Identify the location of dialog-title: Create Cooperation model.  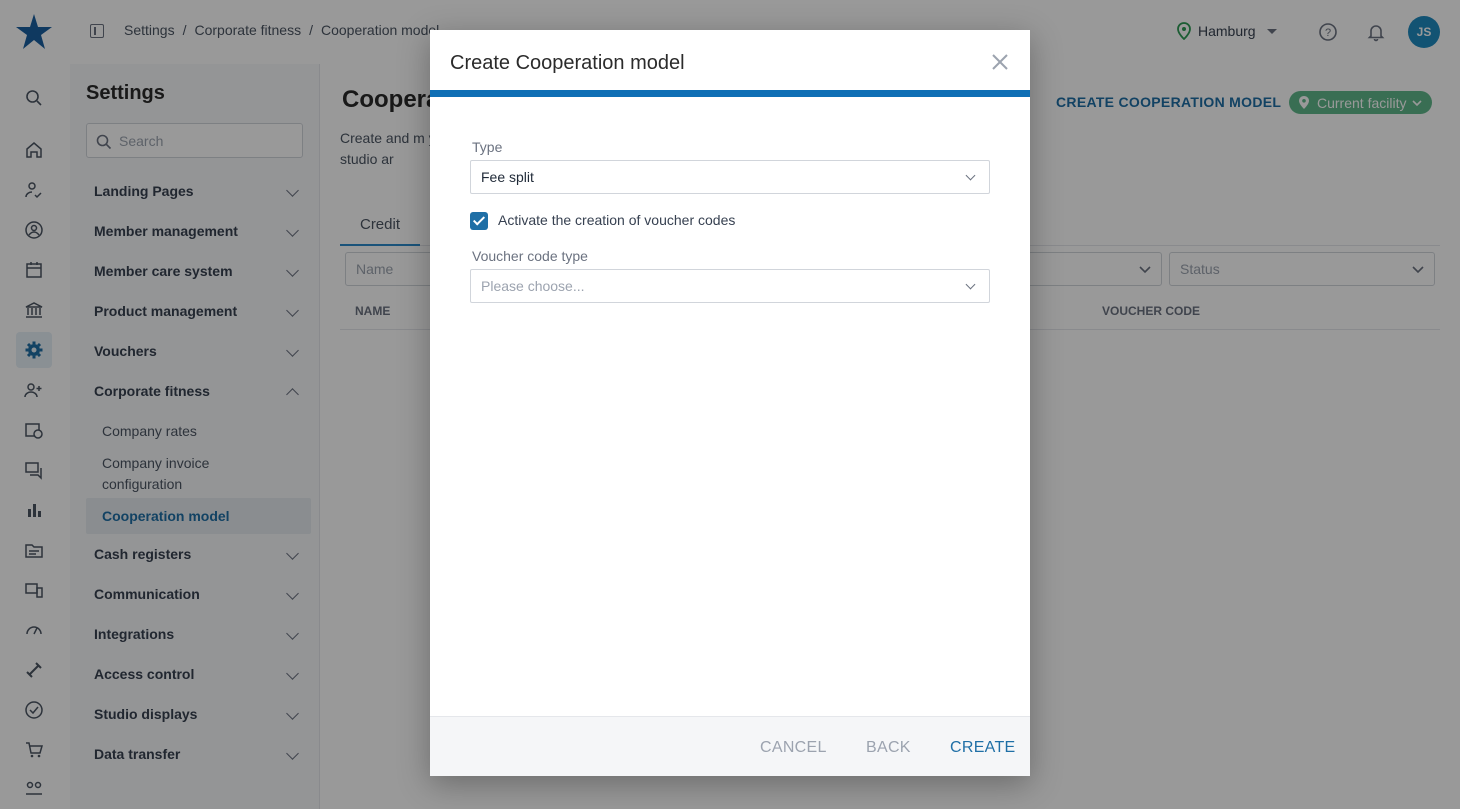
(567, 63).